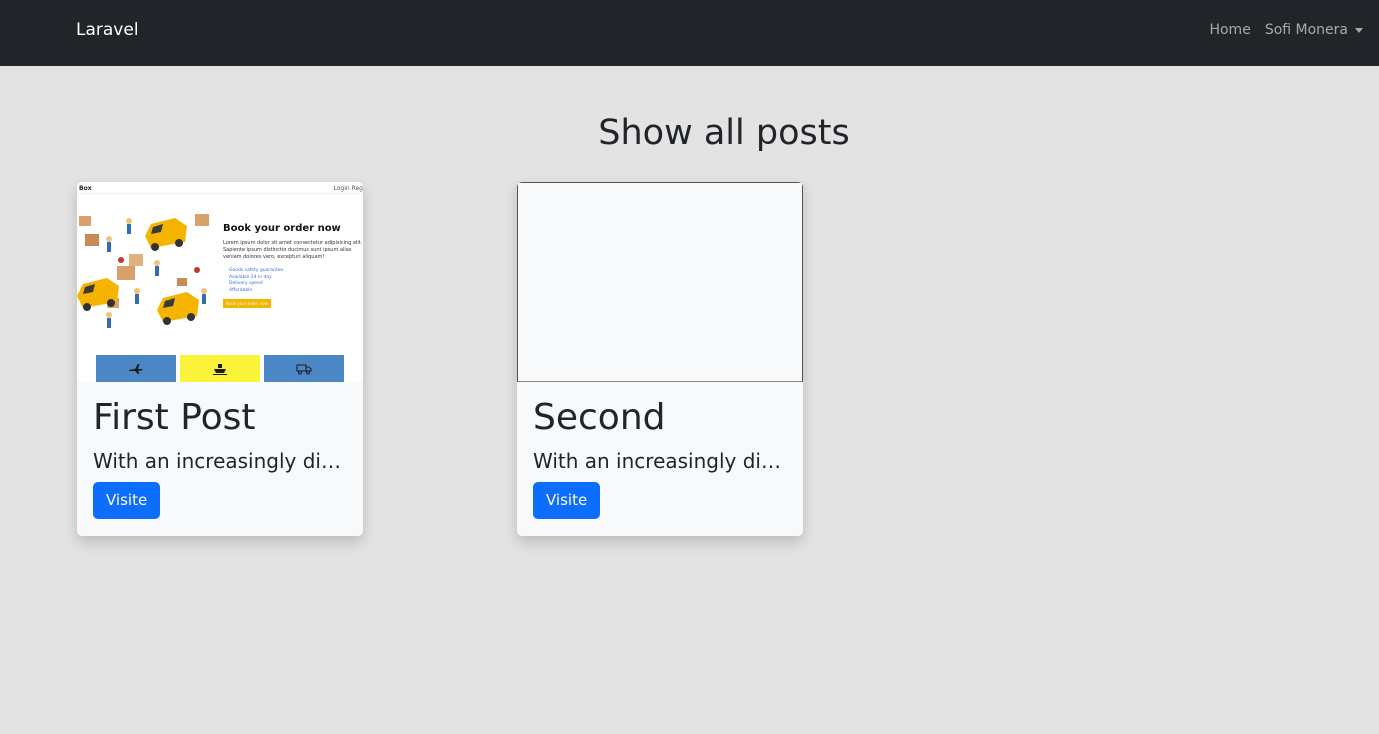 Image resolution: width=1379 pixels, height=734 pixels. Describe the element at coordinates (241, 290) in the screenshot. I see `feature-item: Affordable` at that location.